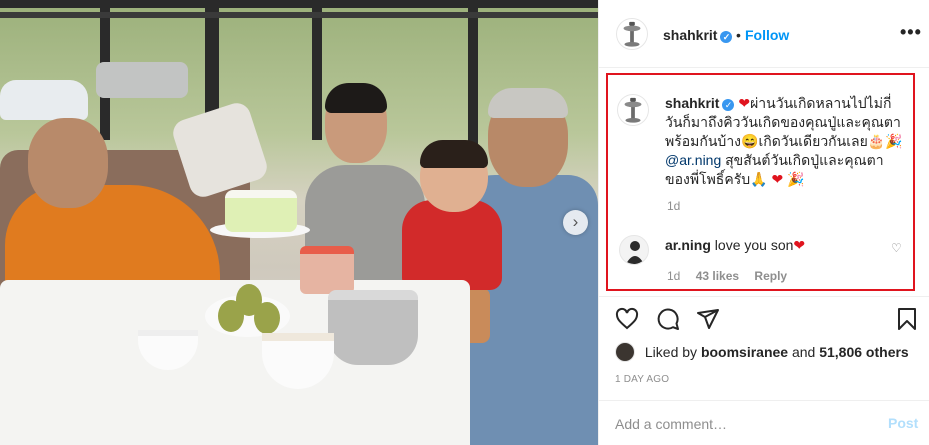  I want to click on birthday-cake, so click(261, 211).